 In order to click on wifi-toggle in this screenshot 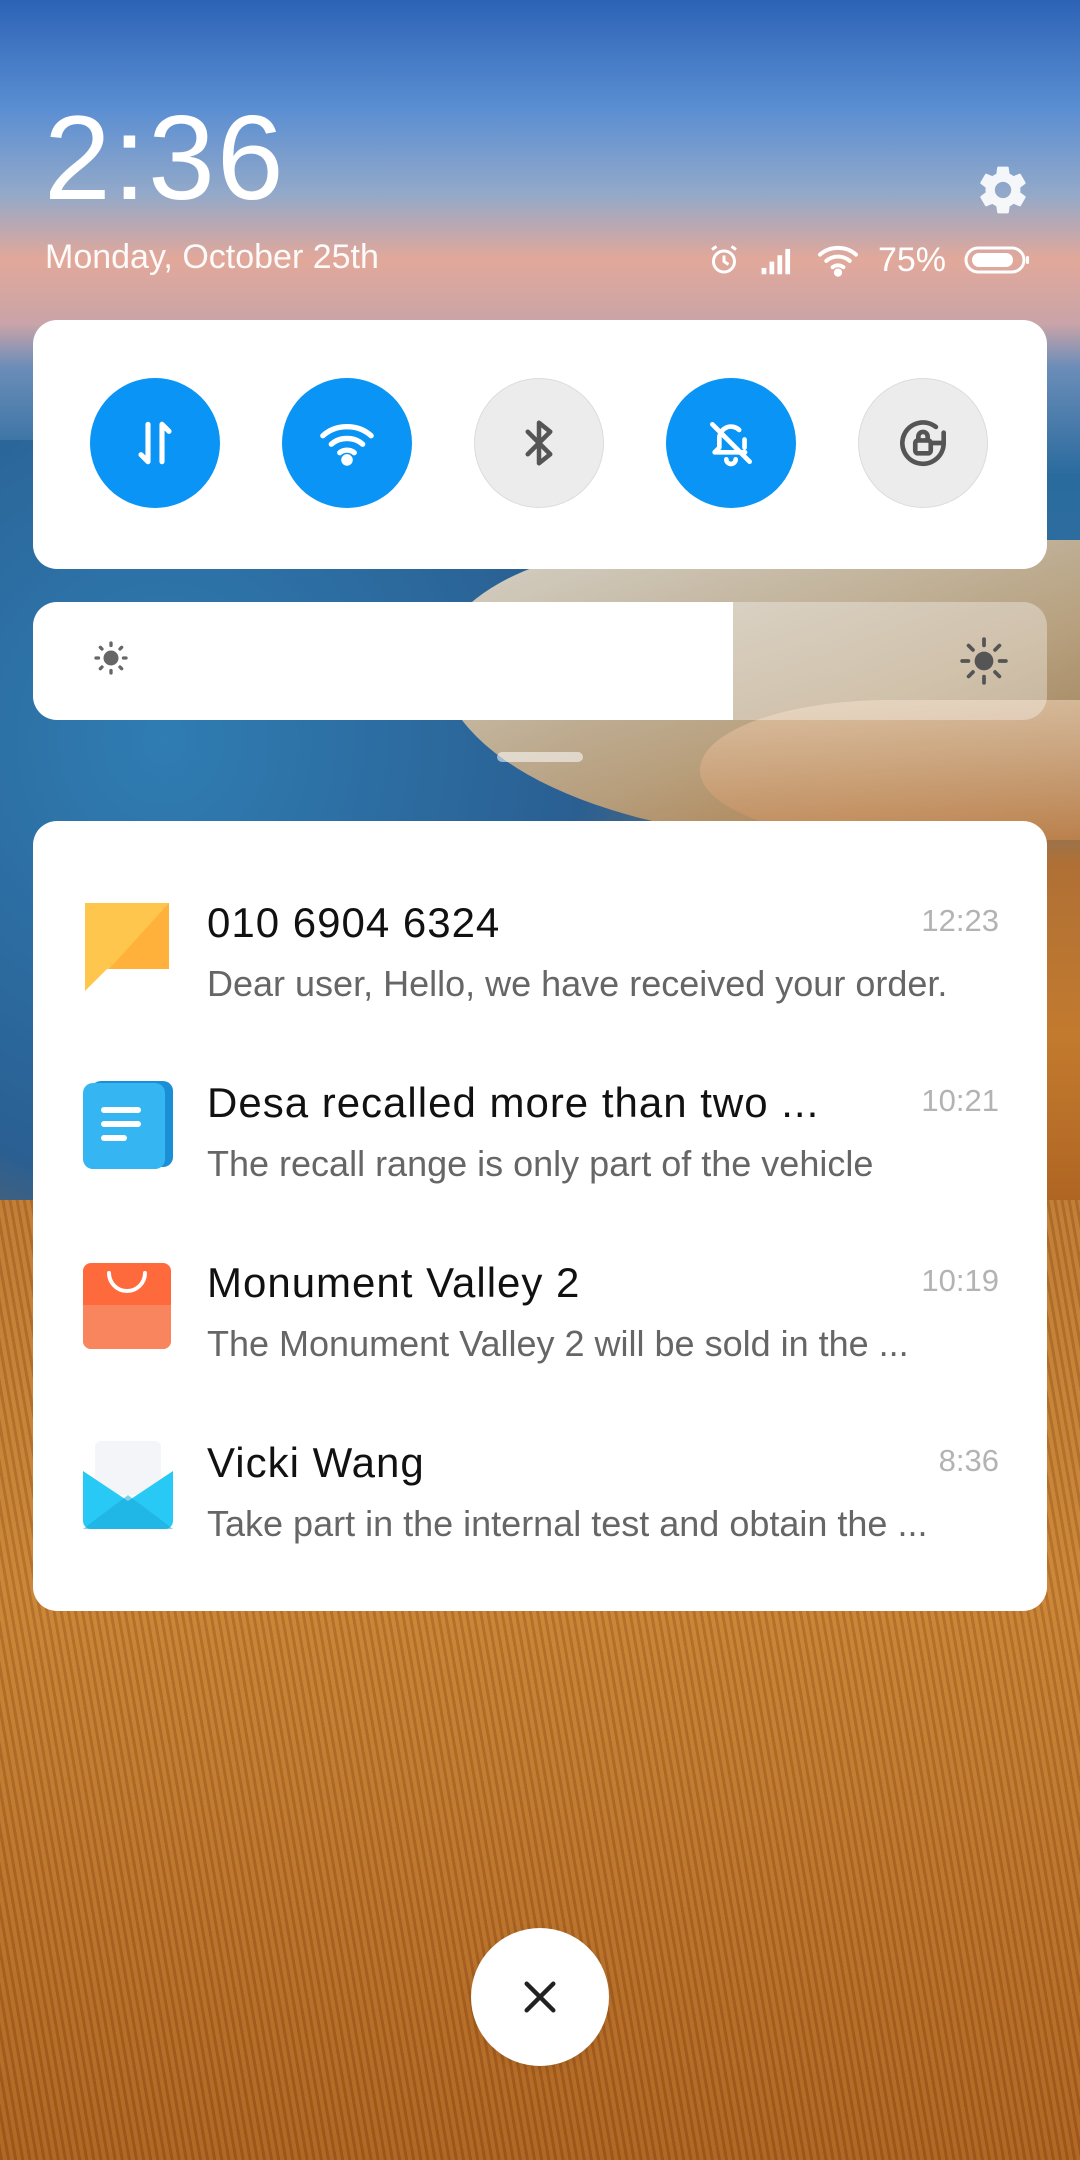, I will do `click(347, 443)`.